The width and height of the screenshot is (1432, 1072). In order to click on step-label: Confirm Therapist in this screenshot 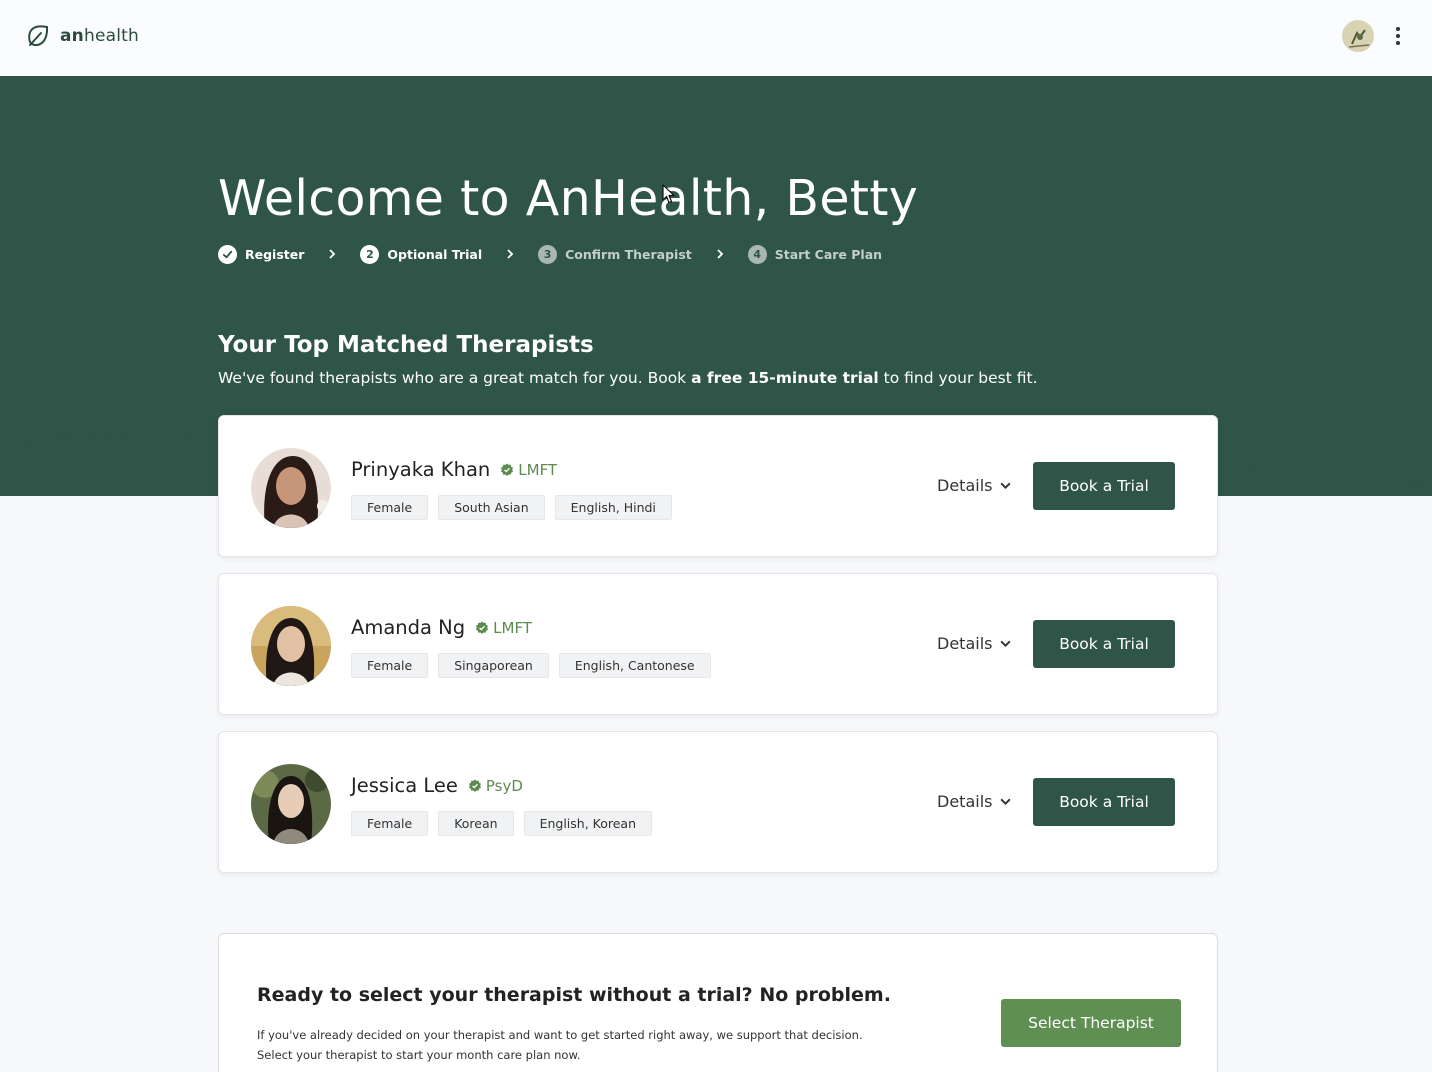, I will do `click(628, 254)`.